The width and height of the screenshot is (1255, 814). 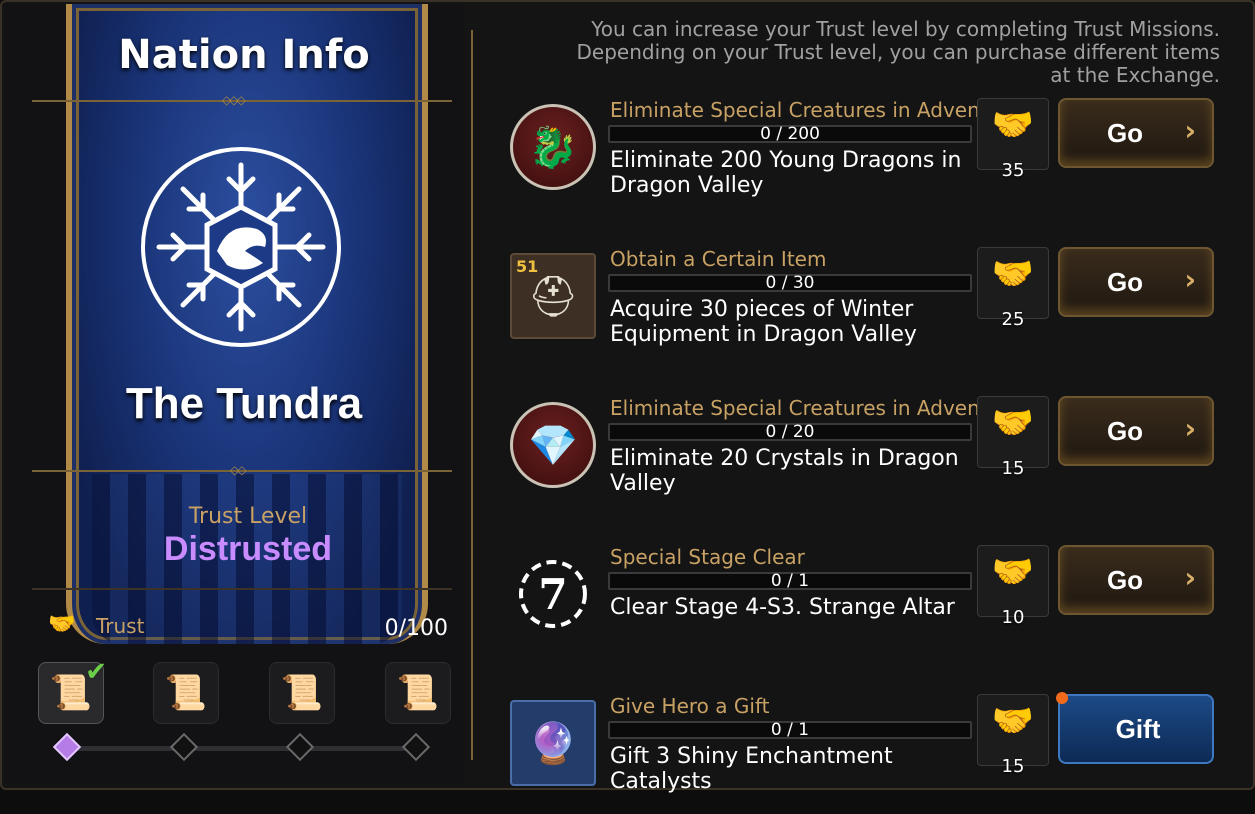 I want to click on tier-2-scroll: 📜, so click(x=186, y=693).